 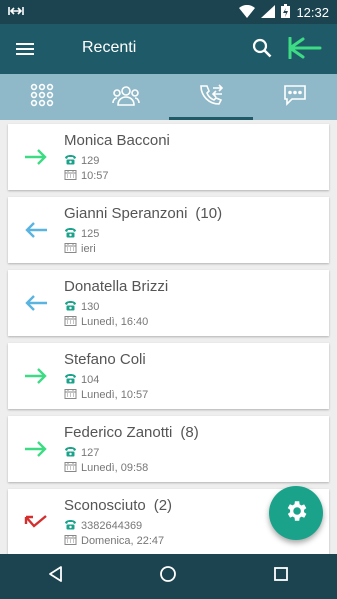 I want to click on date-line: 10:57, so click(x=86, y=176).